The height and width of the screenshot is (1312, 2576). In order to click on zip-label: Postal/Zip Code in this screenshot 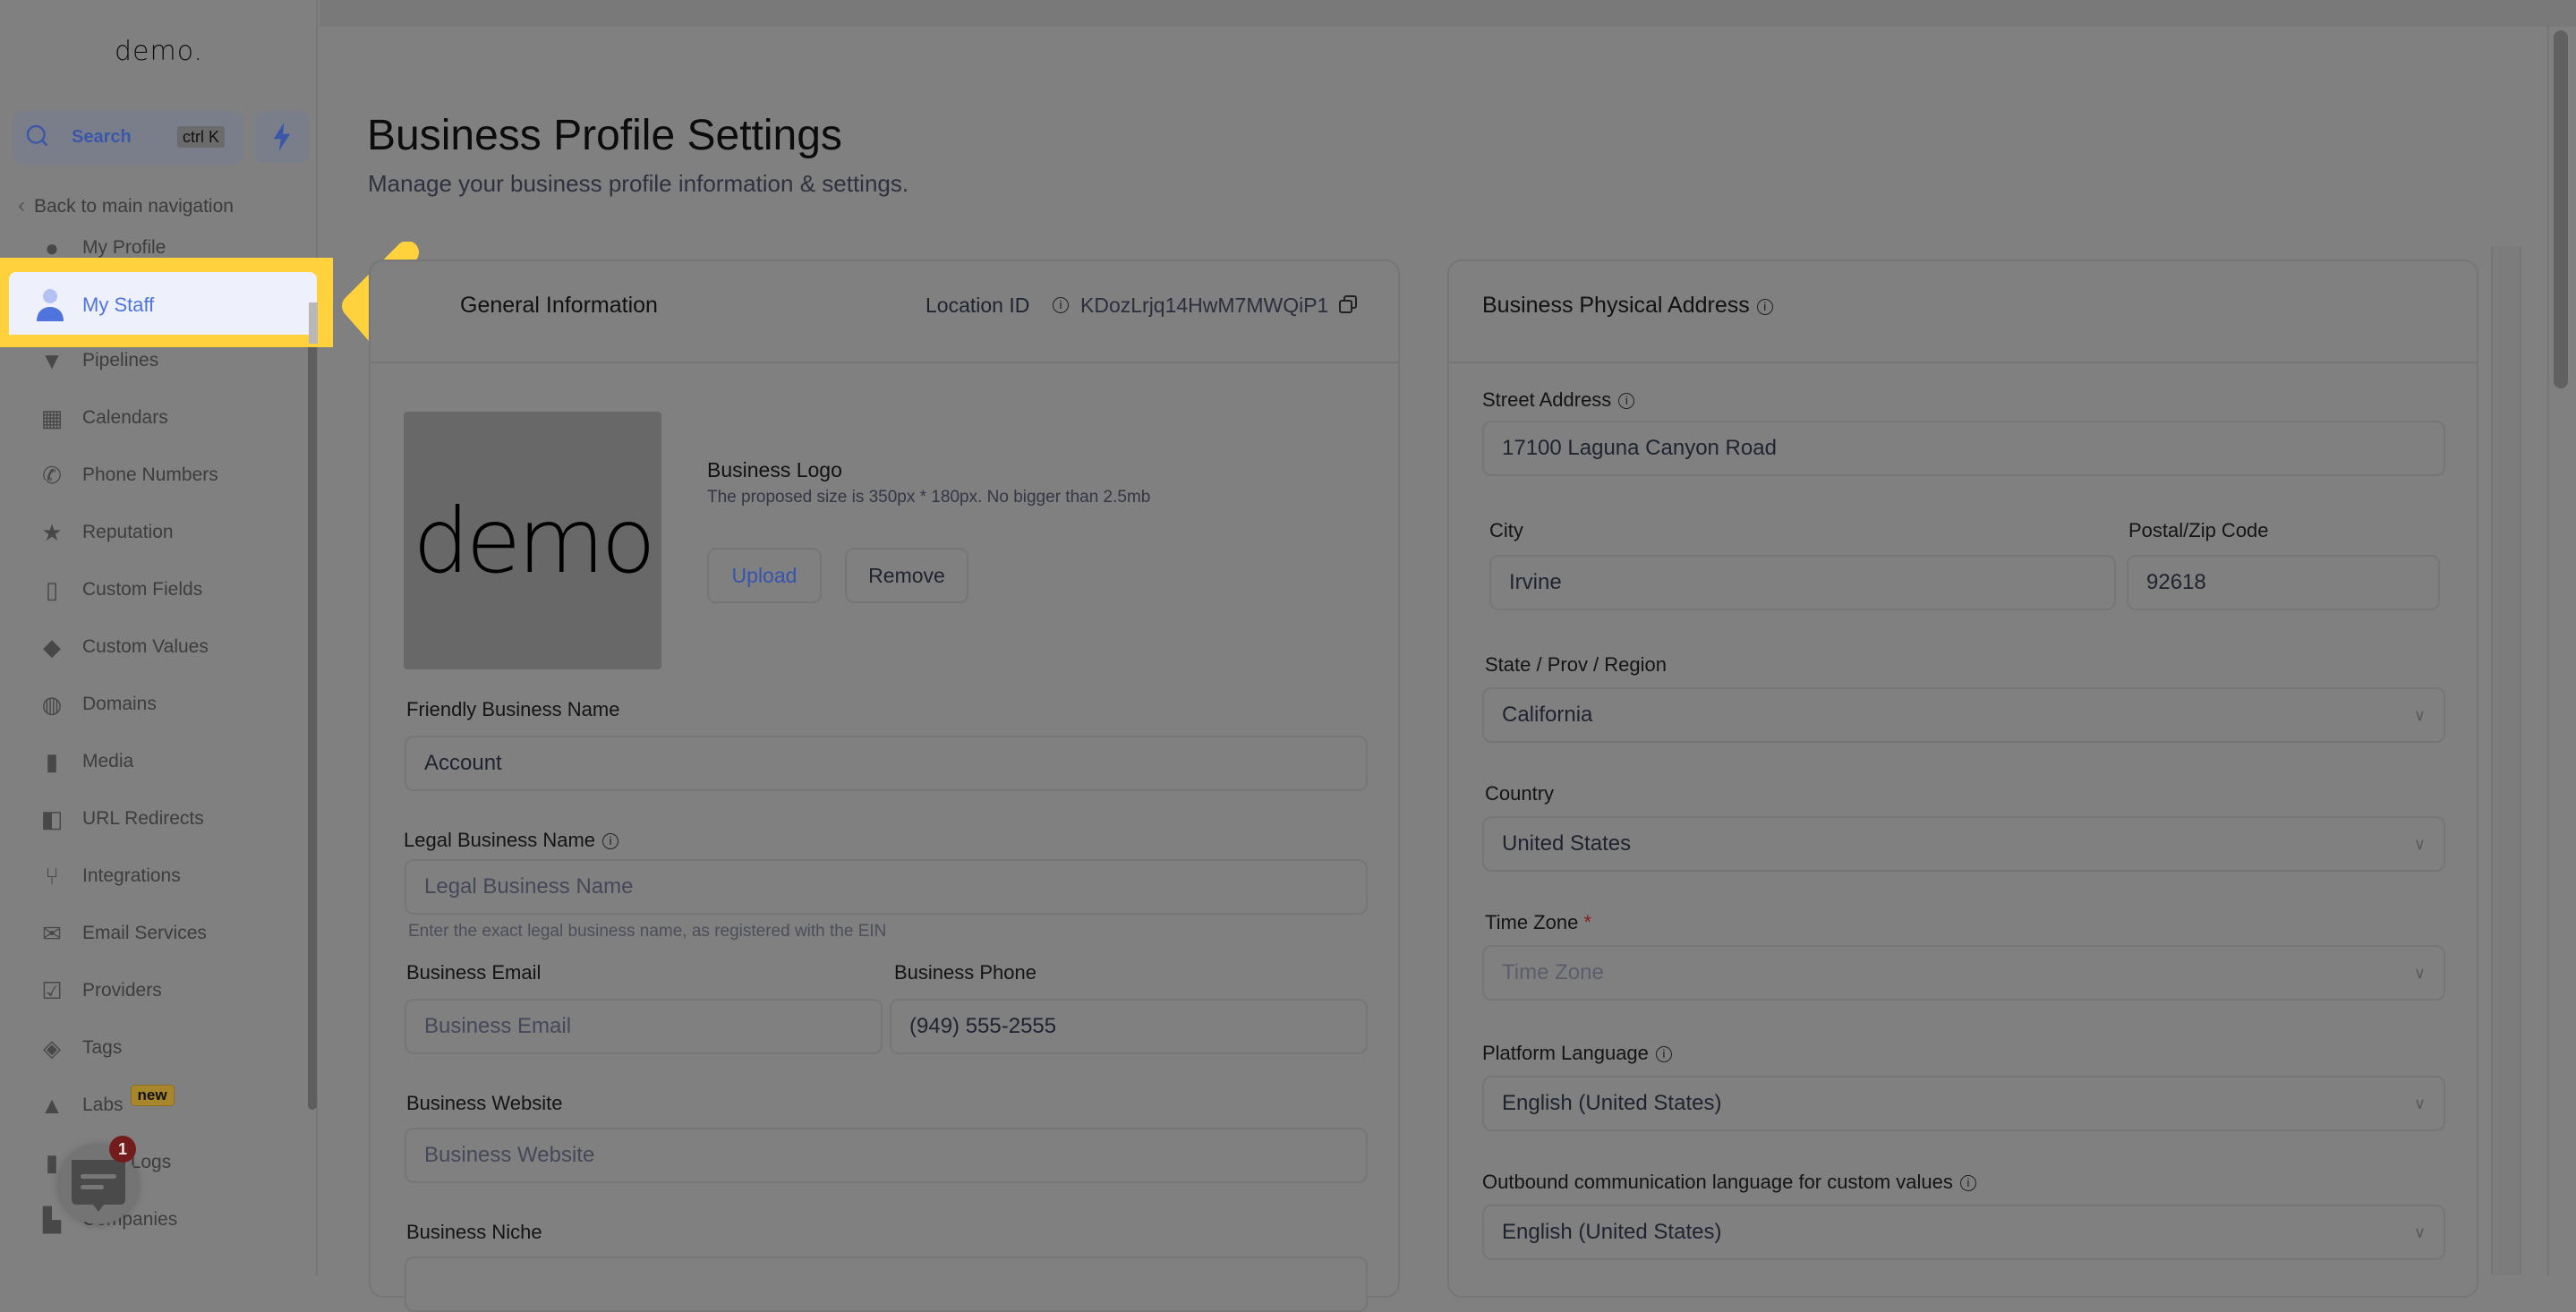, I will do `click(2198, 530)`.